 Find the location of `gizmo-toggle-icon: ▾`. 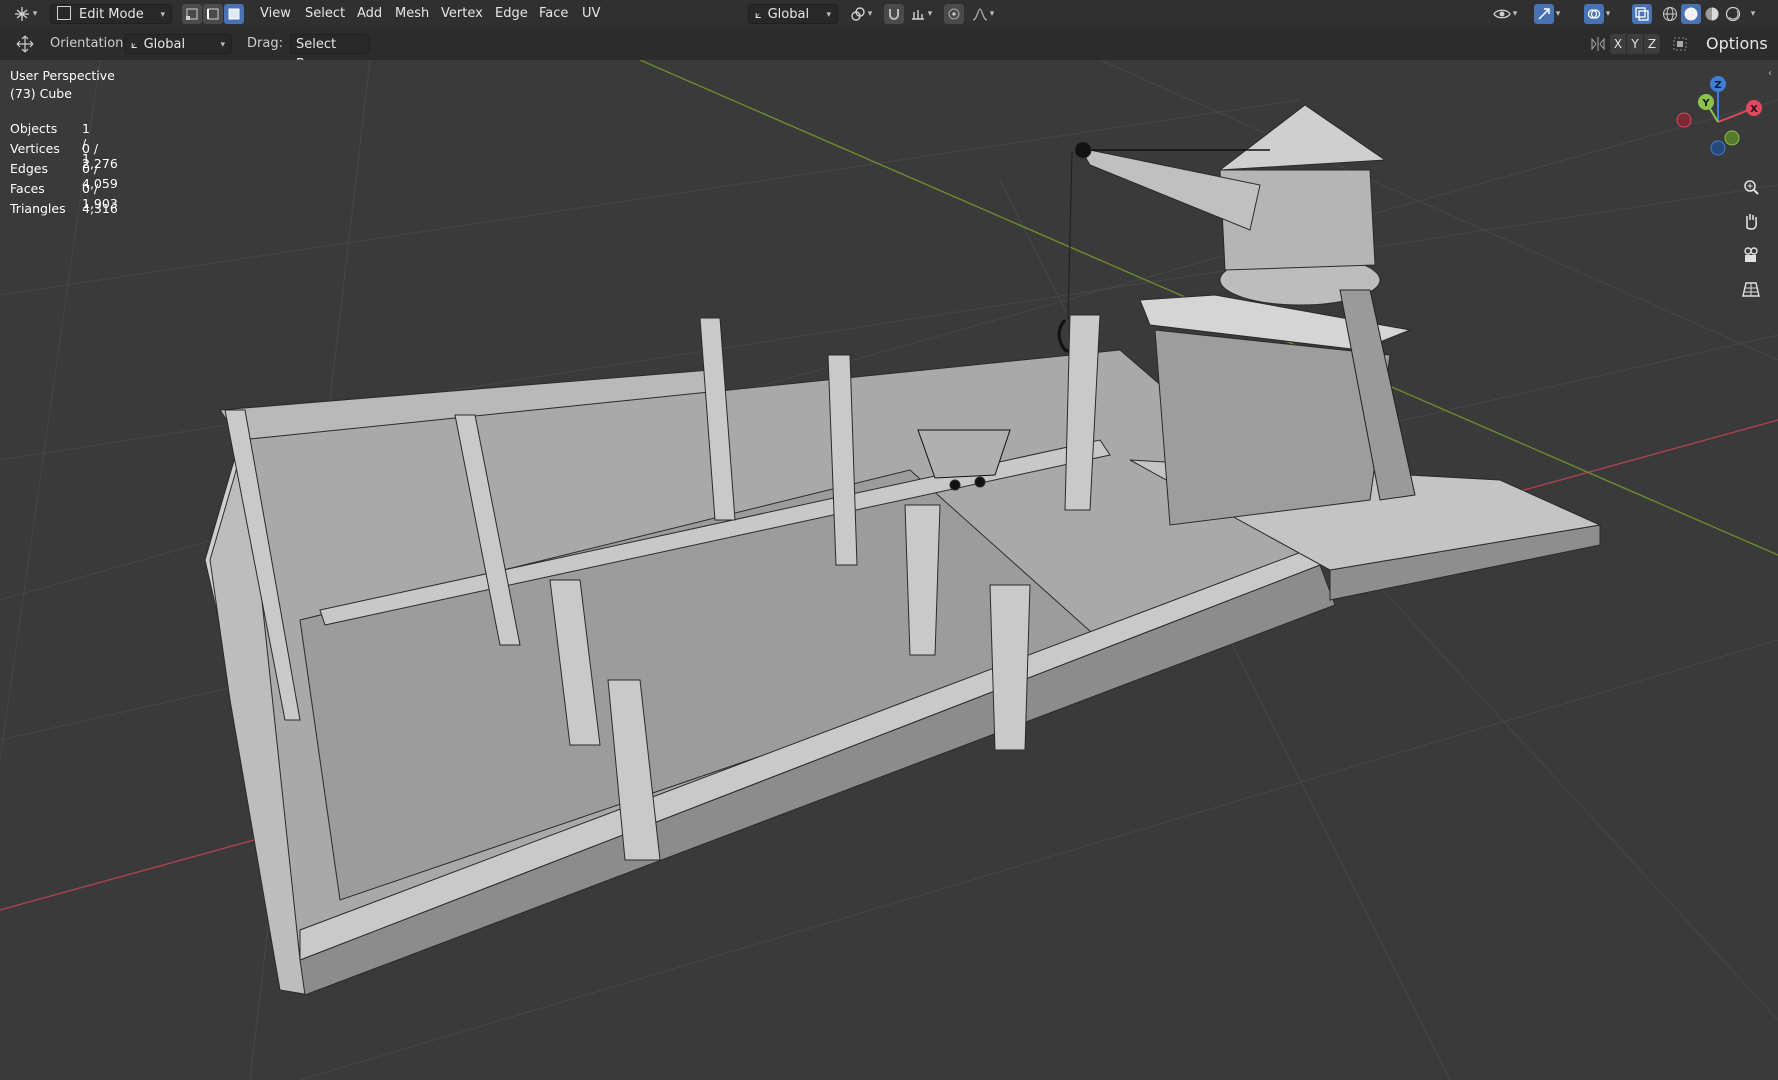

gizmo-toggle-icon: ▾ is located at coordinates (1547, 14).